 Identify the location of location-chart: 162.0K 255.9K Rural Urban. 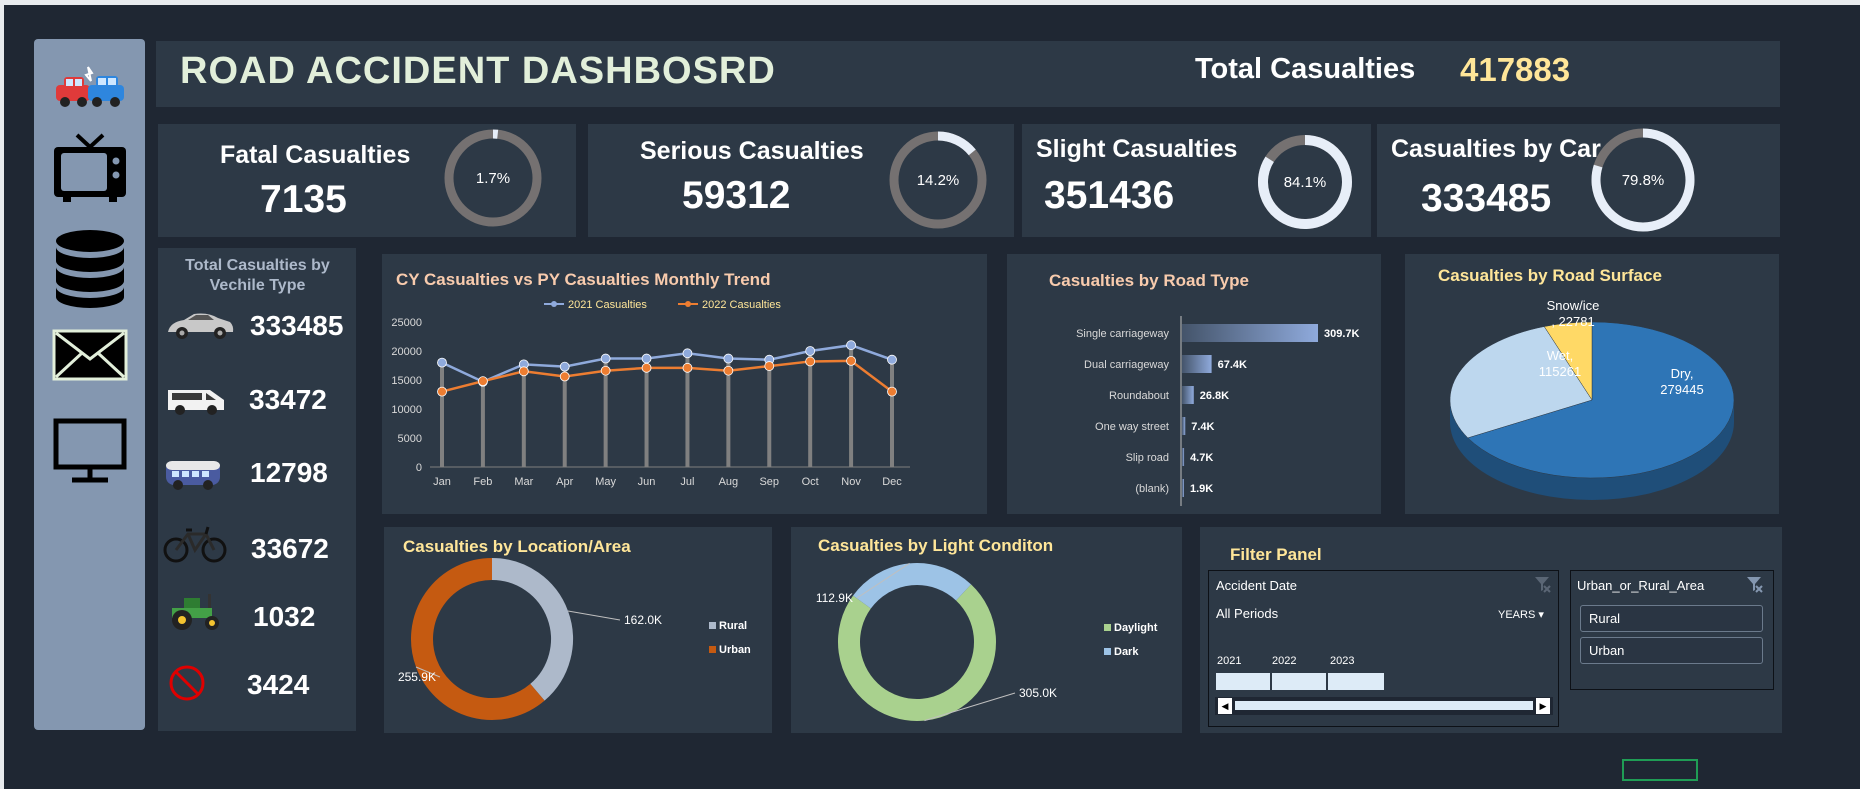
(574, 639).